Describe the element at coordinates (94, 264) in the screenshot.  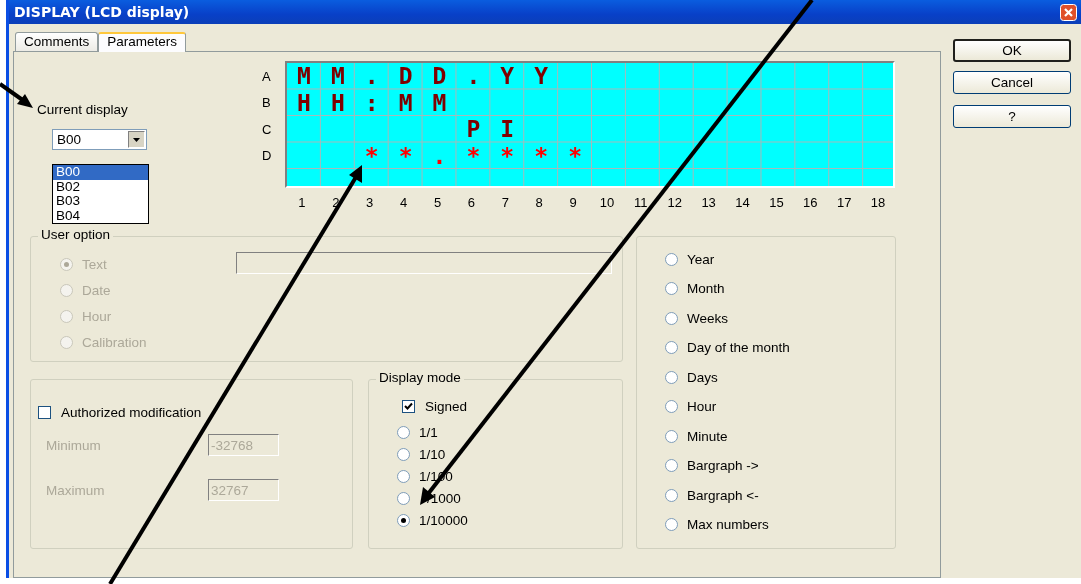
I see `radio-label: Text` at that location.